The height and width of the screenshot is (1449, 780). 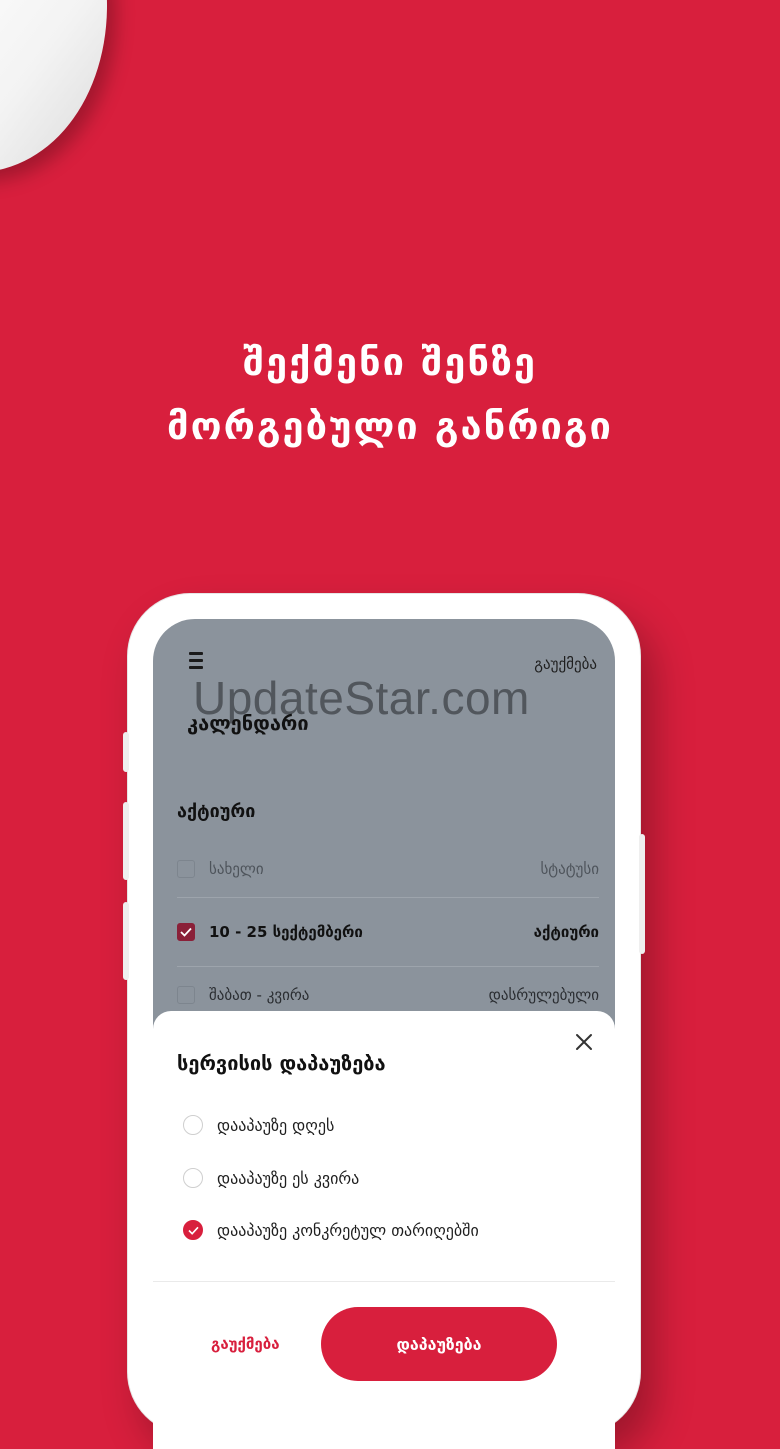 I want to click on select-all-checkbox, so click(x=186, y=869).